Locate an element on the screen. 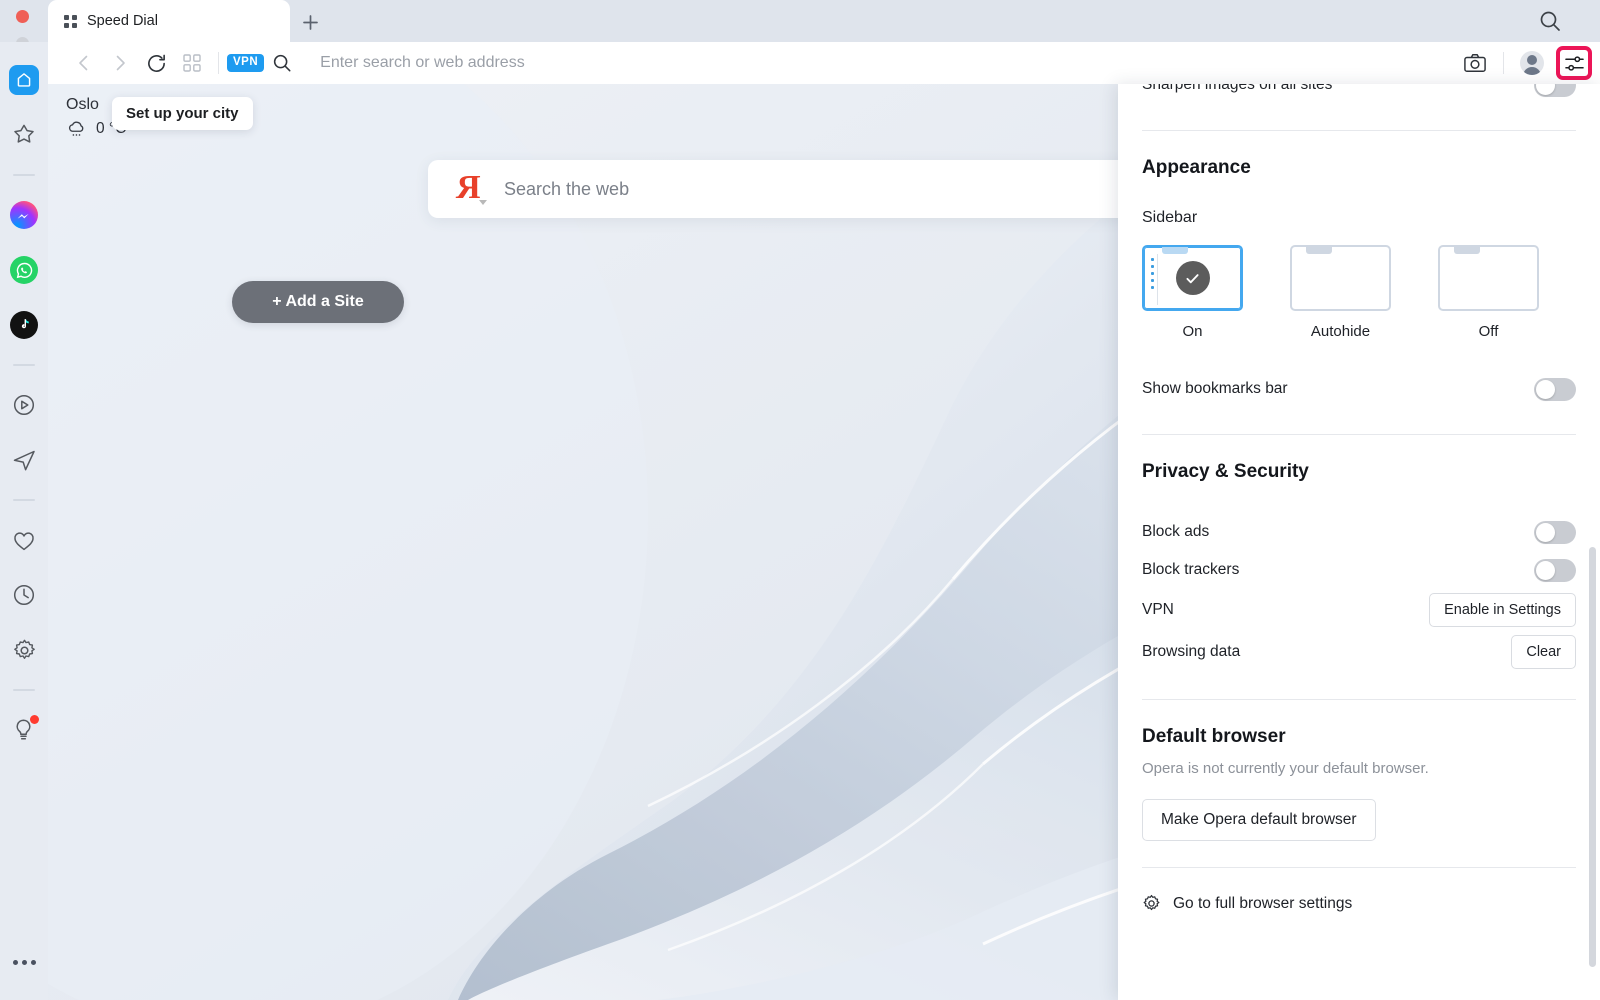  address-input: Enter search or web address is located at coordinates (878, 63).